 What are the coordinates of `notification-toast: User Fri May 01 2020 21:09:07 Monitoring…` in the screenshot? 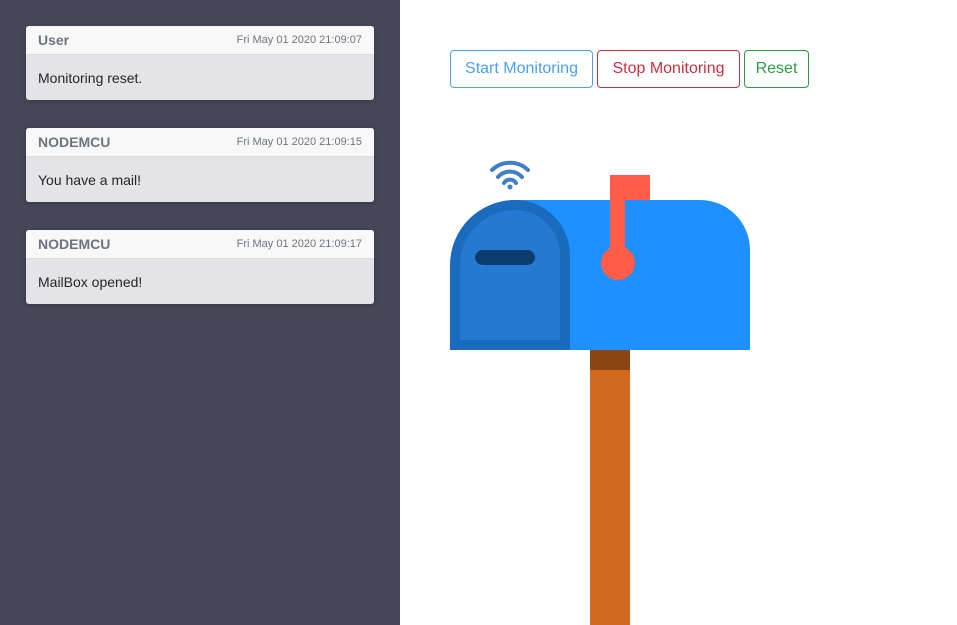 It's located at (200, 63).